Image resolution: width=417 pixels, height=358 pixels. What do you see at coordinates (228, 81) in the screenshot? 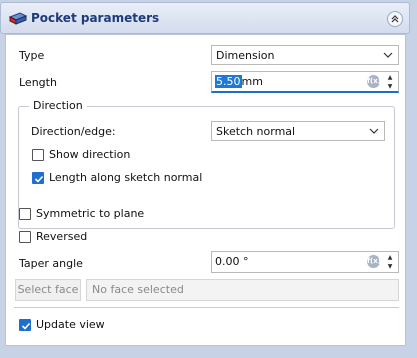
I see `length-value: 5.50` at bounding box center [228, 81].